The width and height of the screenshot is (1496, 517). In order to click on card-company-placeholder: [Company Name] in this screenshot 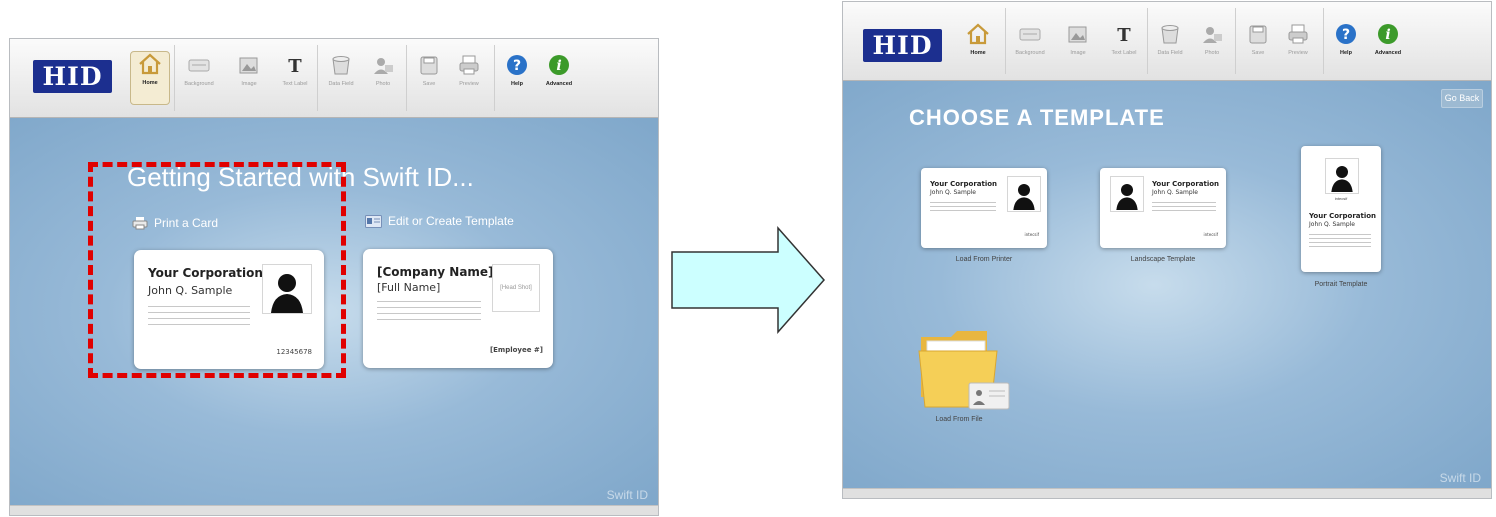, I will do `click(435, 272)`.